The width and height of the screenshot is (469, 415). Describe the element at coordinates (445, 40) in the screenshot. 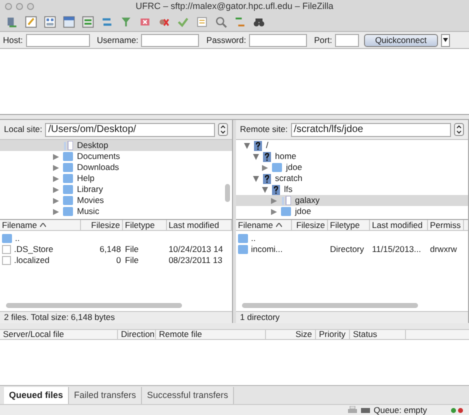

I see `dropdown-button` at that location.